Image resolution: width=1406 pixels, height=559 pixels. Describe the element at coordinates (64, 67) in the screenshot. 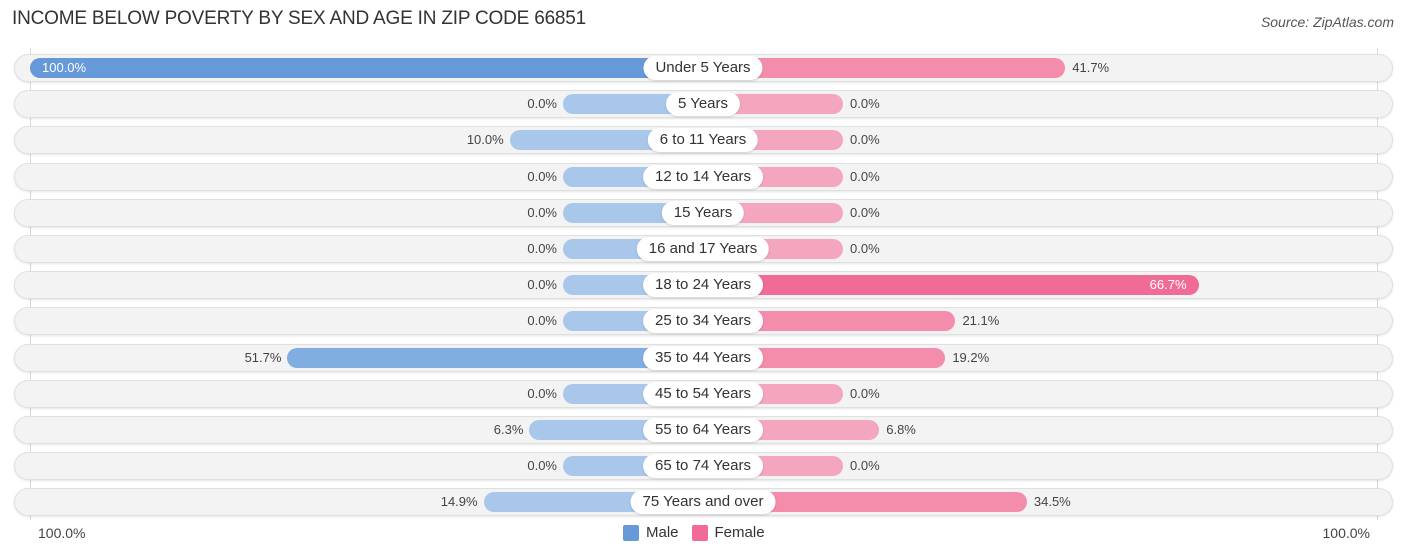

I see `male-value-label: 100.0%` at that location.